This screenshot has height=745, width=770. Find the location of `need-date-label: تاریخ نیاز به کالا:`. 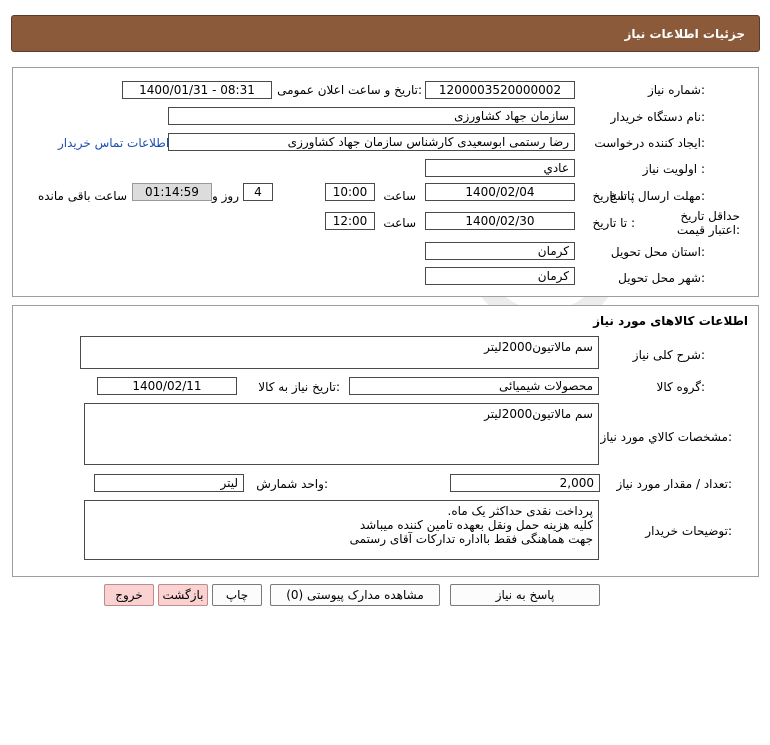

need-date-label: تاریخ نیاز به کالا: is located at coordinates (299, 387).